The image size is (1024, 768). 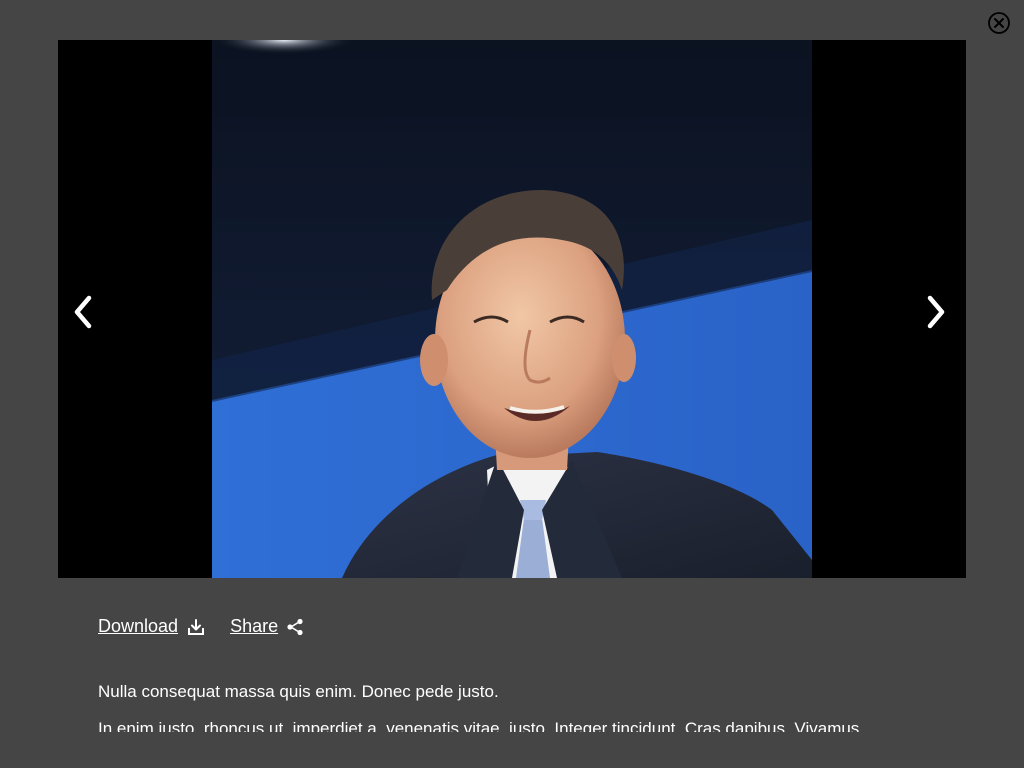 What do you see at coordinates (138, 626) in the screenshot?
I see `download-label: Download` at bounding box center [138, 626].